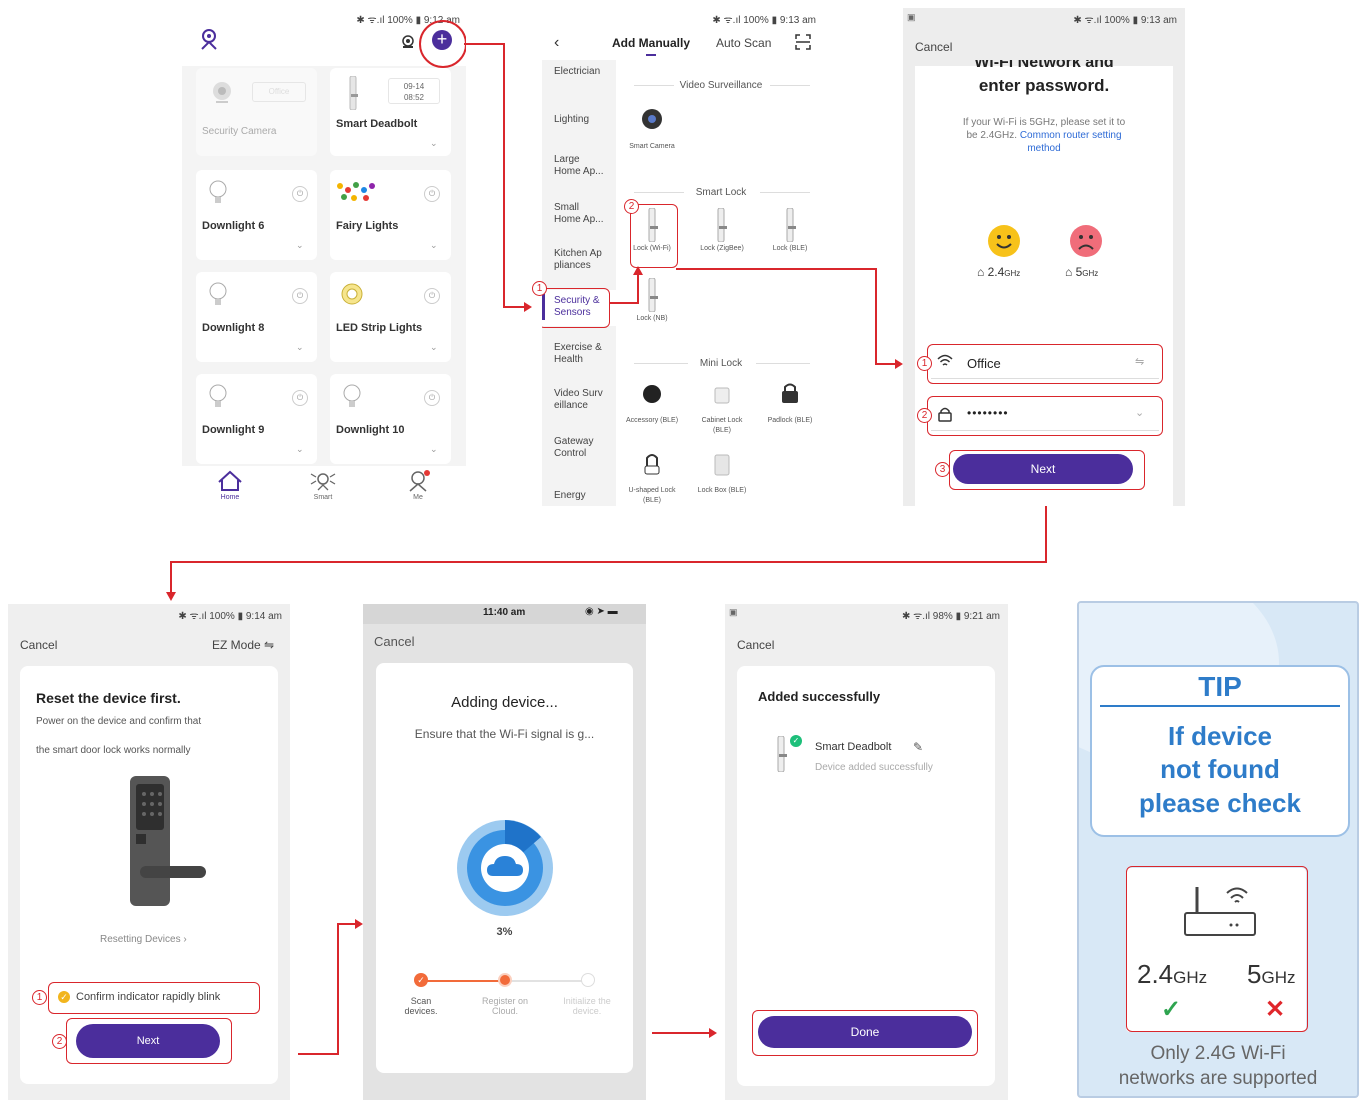 The image size is (1367, 1100). Describe the element at coordinates (651, 43) in the screenshot. I see `tab-add-manually: Add Manually` at that location.